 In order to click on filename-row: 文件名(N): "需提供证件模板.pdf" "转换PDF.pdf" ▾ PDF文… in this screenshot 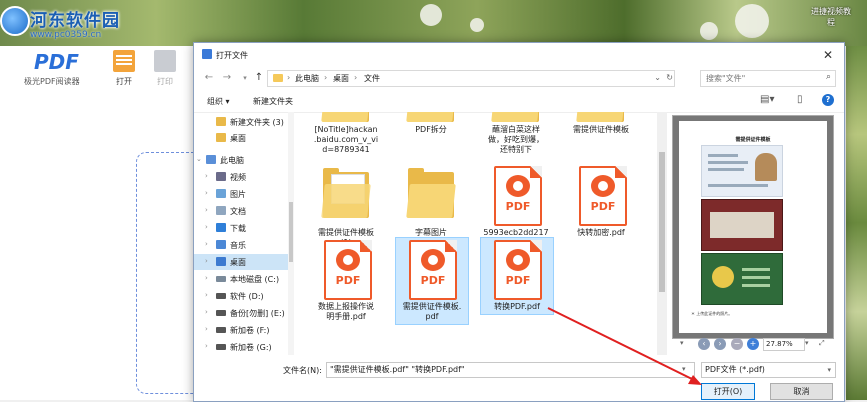, I will do `click(519, 370)`.